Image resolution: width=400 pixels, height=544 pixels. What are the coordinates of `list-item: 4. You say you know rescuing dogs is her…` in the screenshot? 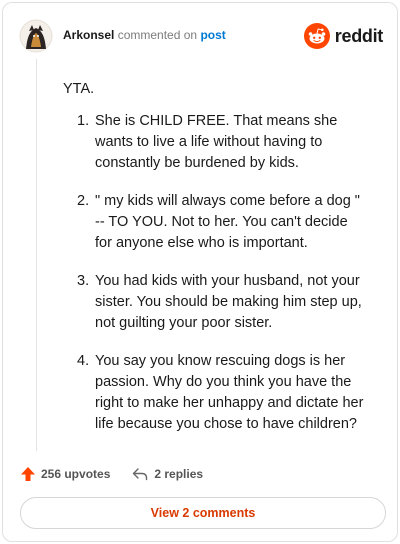 It's located at (215, 393).